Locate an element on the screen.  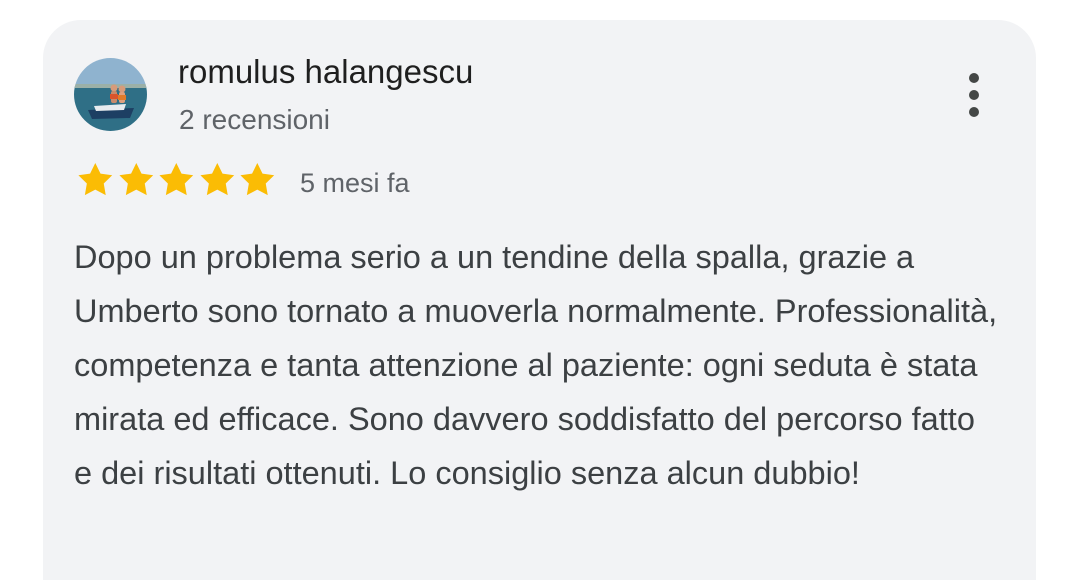
avatar-photo is located at coordinates (110, 94).